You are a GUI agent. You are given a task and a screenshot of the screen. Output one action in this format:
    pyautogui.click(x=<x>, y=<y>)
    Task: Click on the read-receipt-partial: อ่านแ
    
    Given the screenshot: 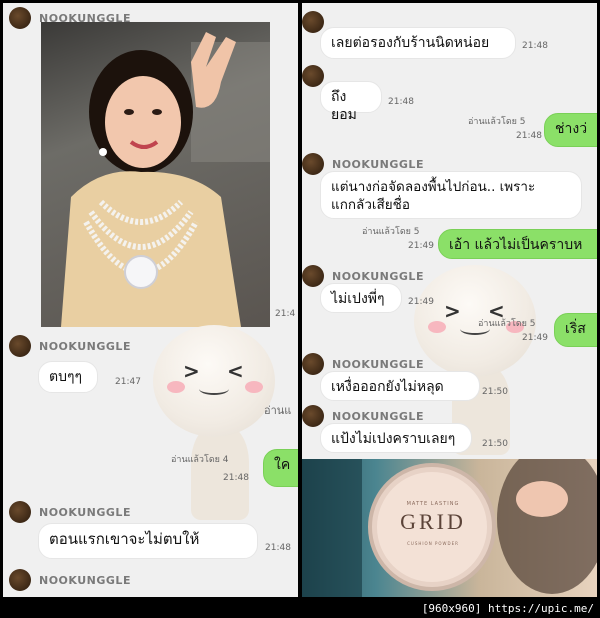 What is the action you would take?
    pyautogui.click(x=278, y=410)
    